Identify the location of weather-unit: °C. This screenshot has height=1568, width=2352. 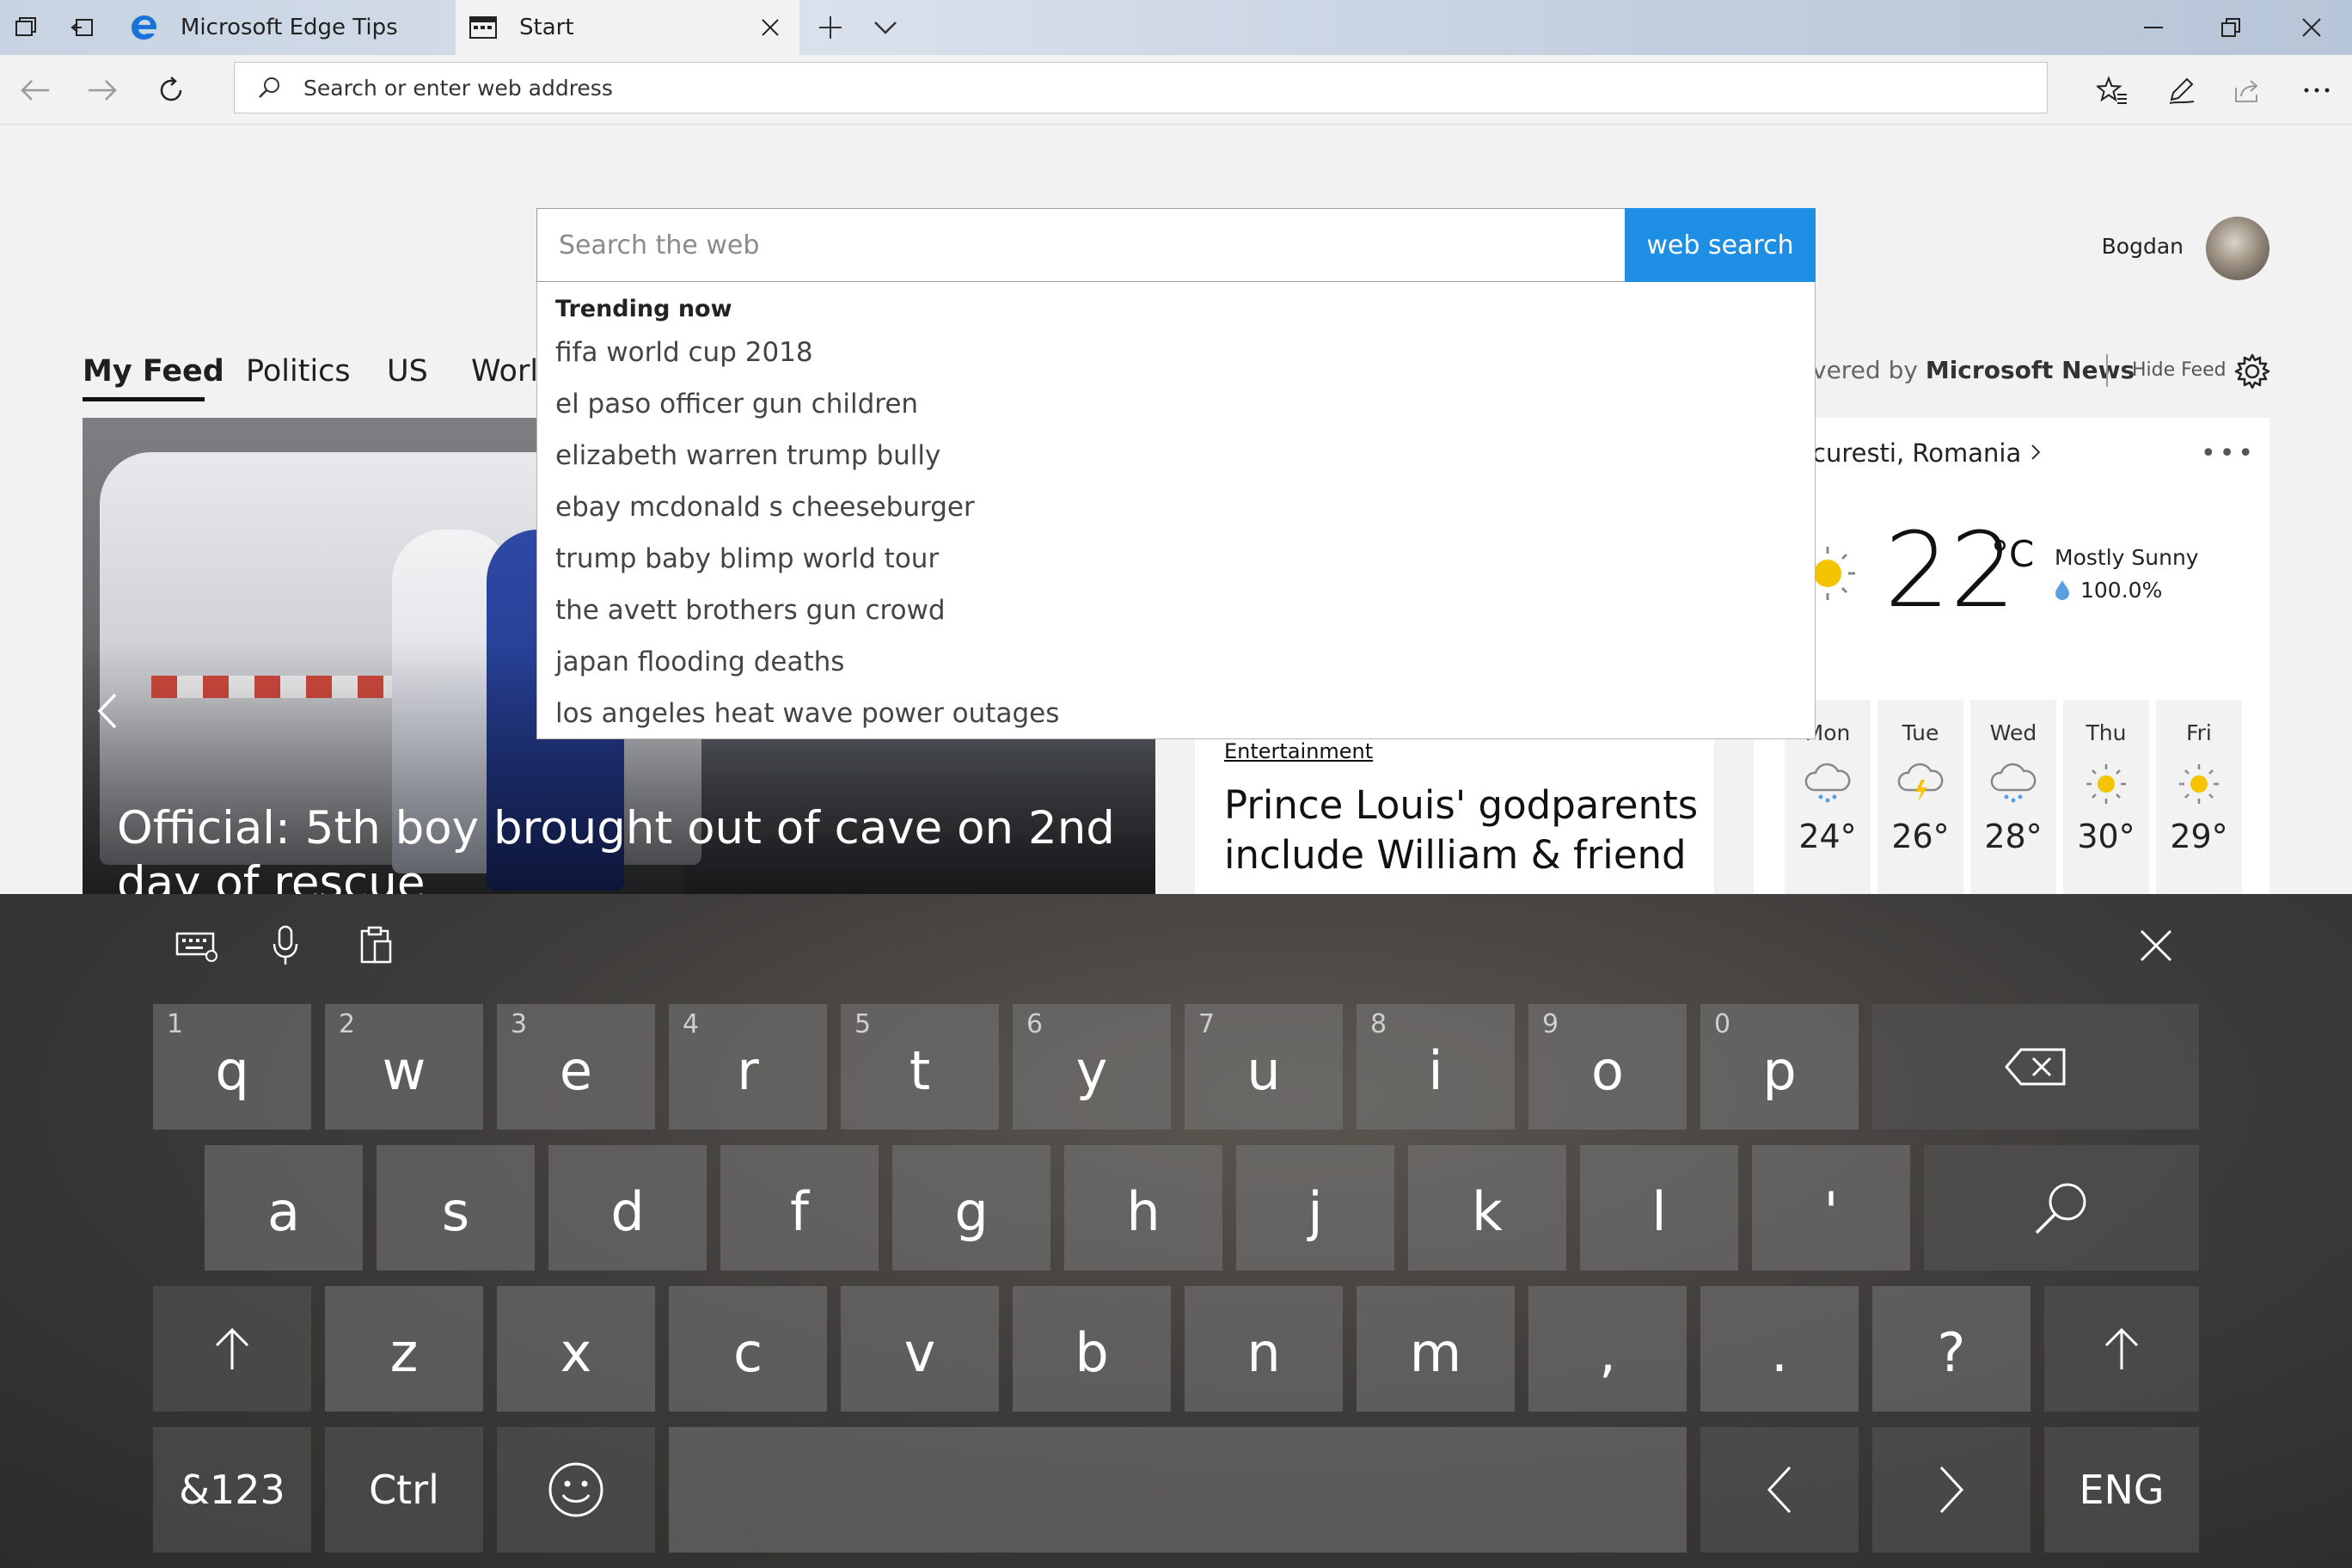
(2012, 554).